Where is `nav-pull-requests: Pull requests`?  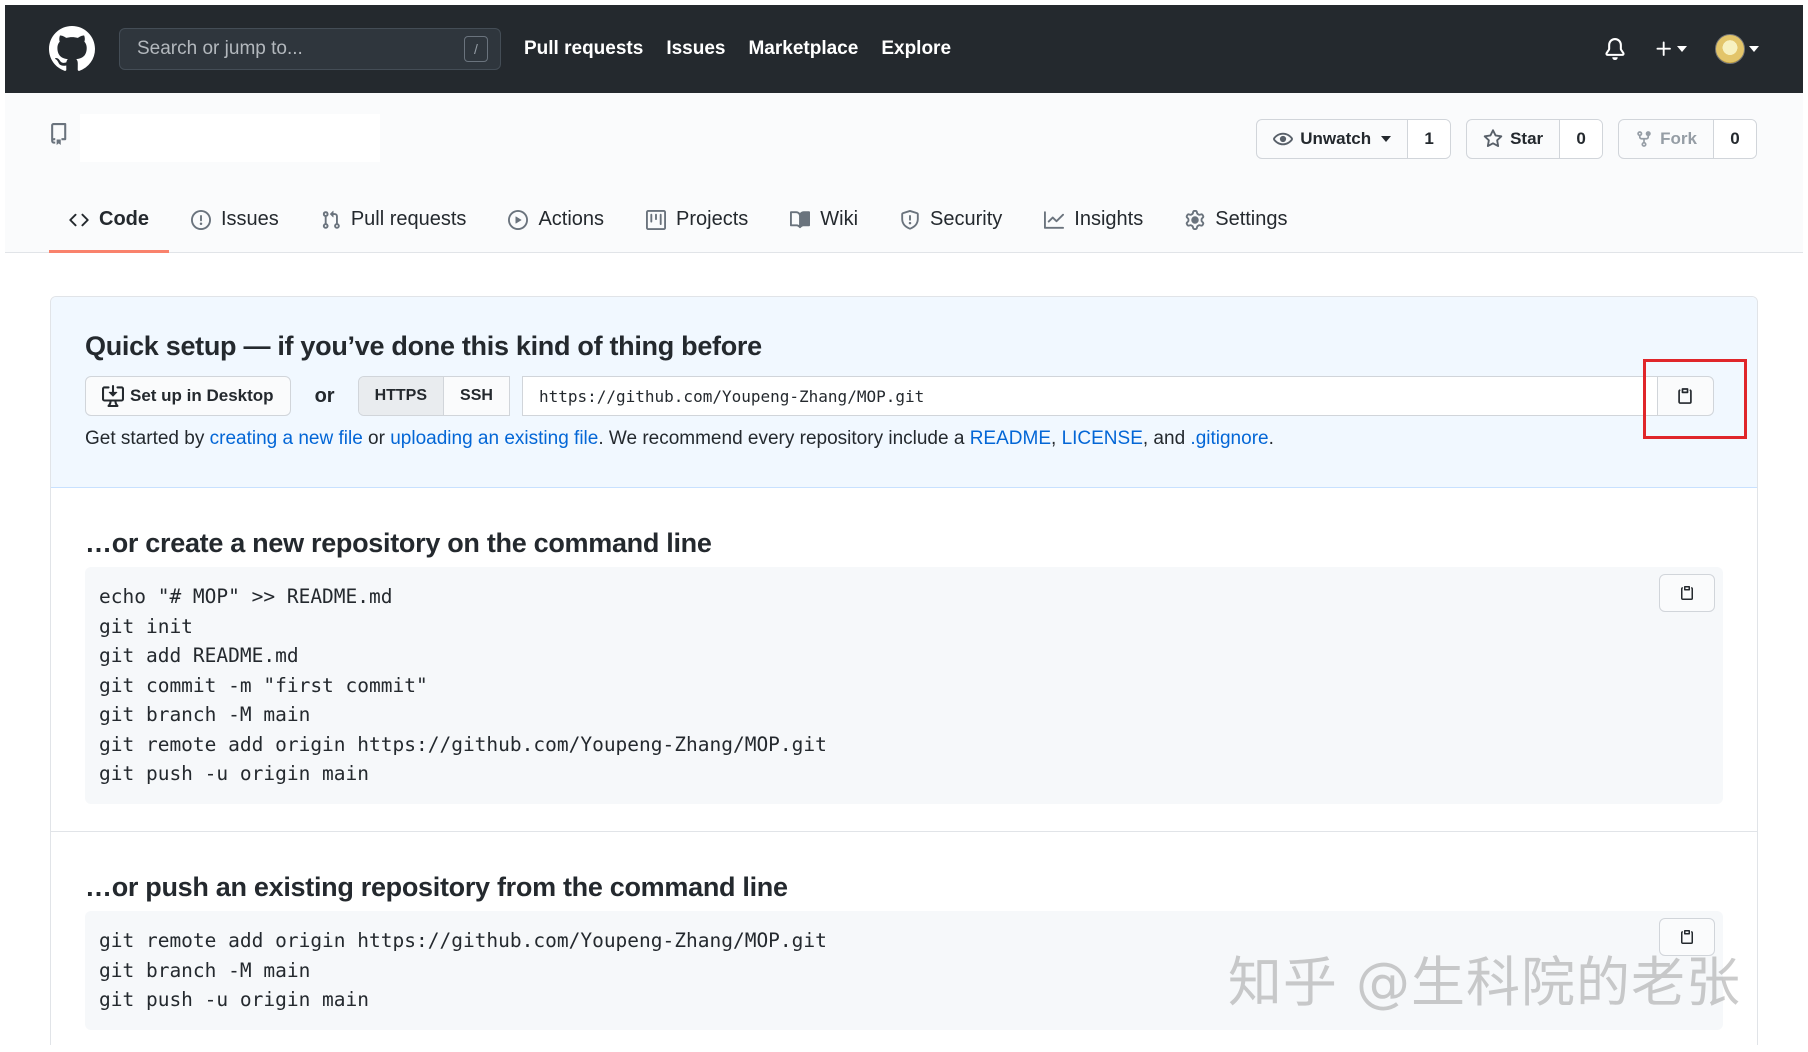 nav-pull-requests: Pull requests is located at coordinates (583, 49).